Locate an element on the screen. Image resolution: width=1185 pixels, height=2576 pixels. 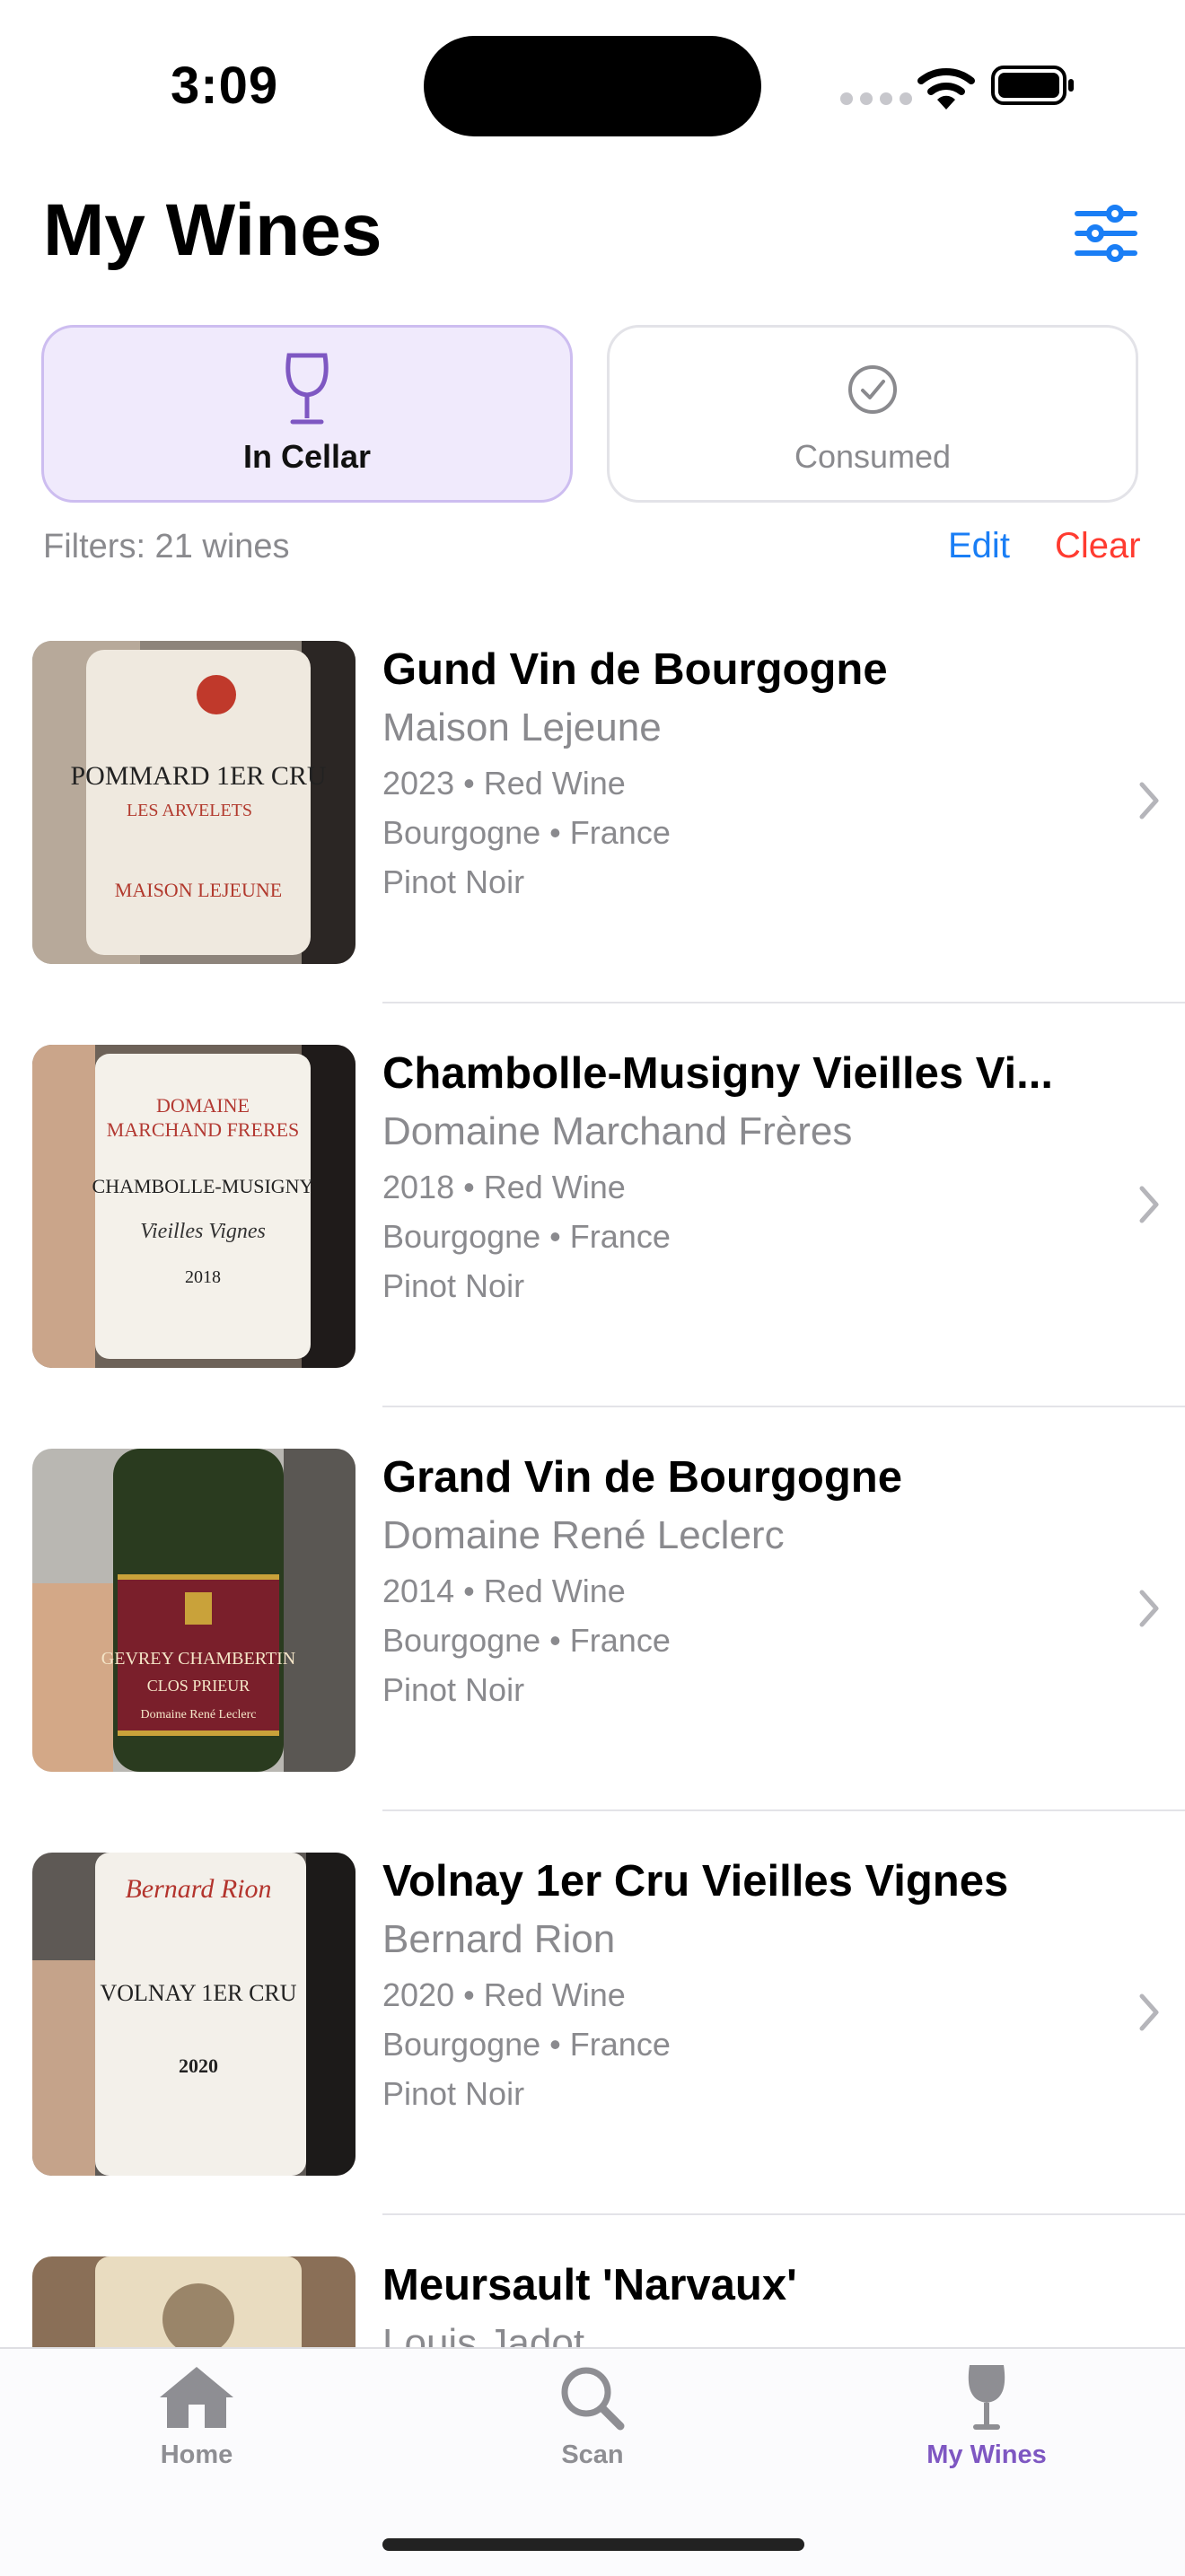
tab-home: Home is located at coordinates (196, 2416).